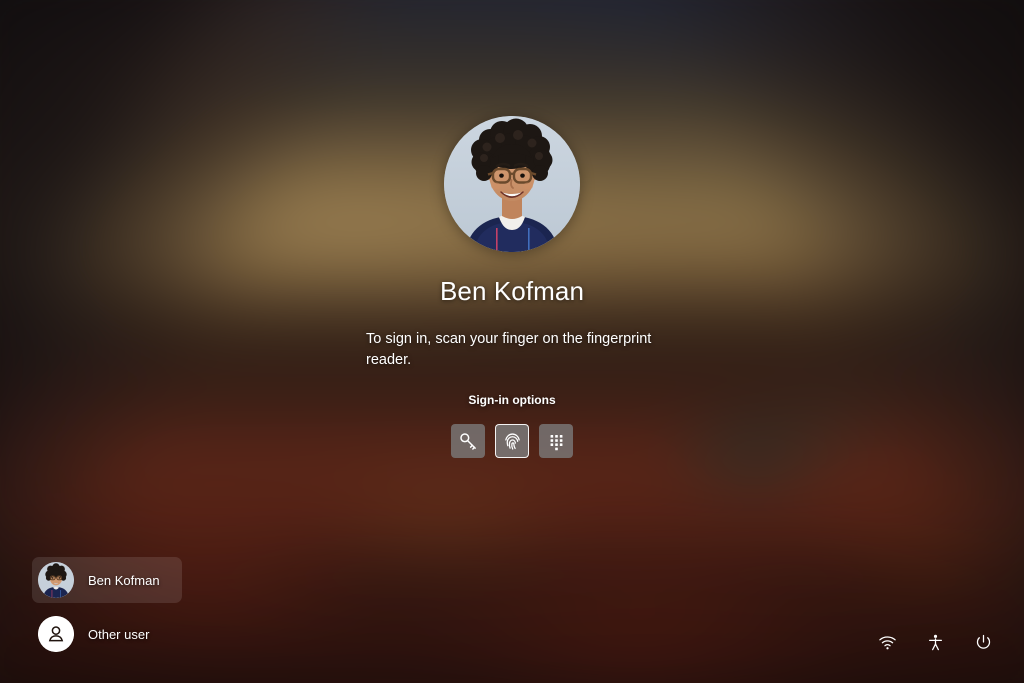 This screenshot has width=1024, height=683. Describe the element at coordinates (124, 580) in the screenshot. I see `user-list-item-label: Ben Kofman` at that location.